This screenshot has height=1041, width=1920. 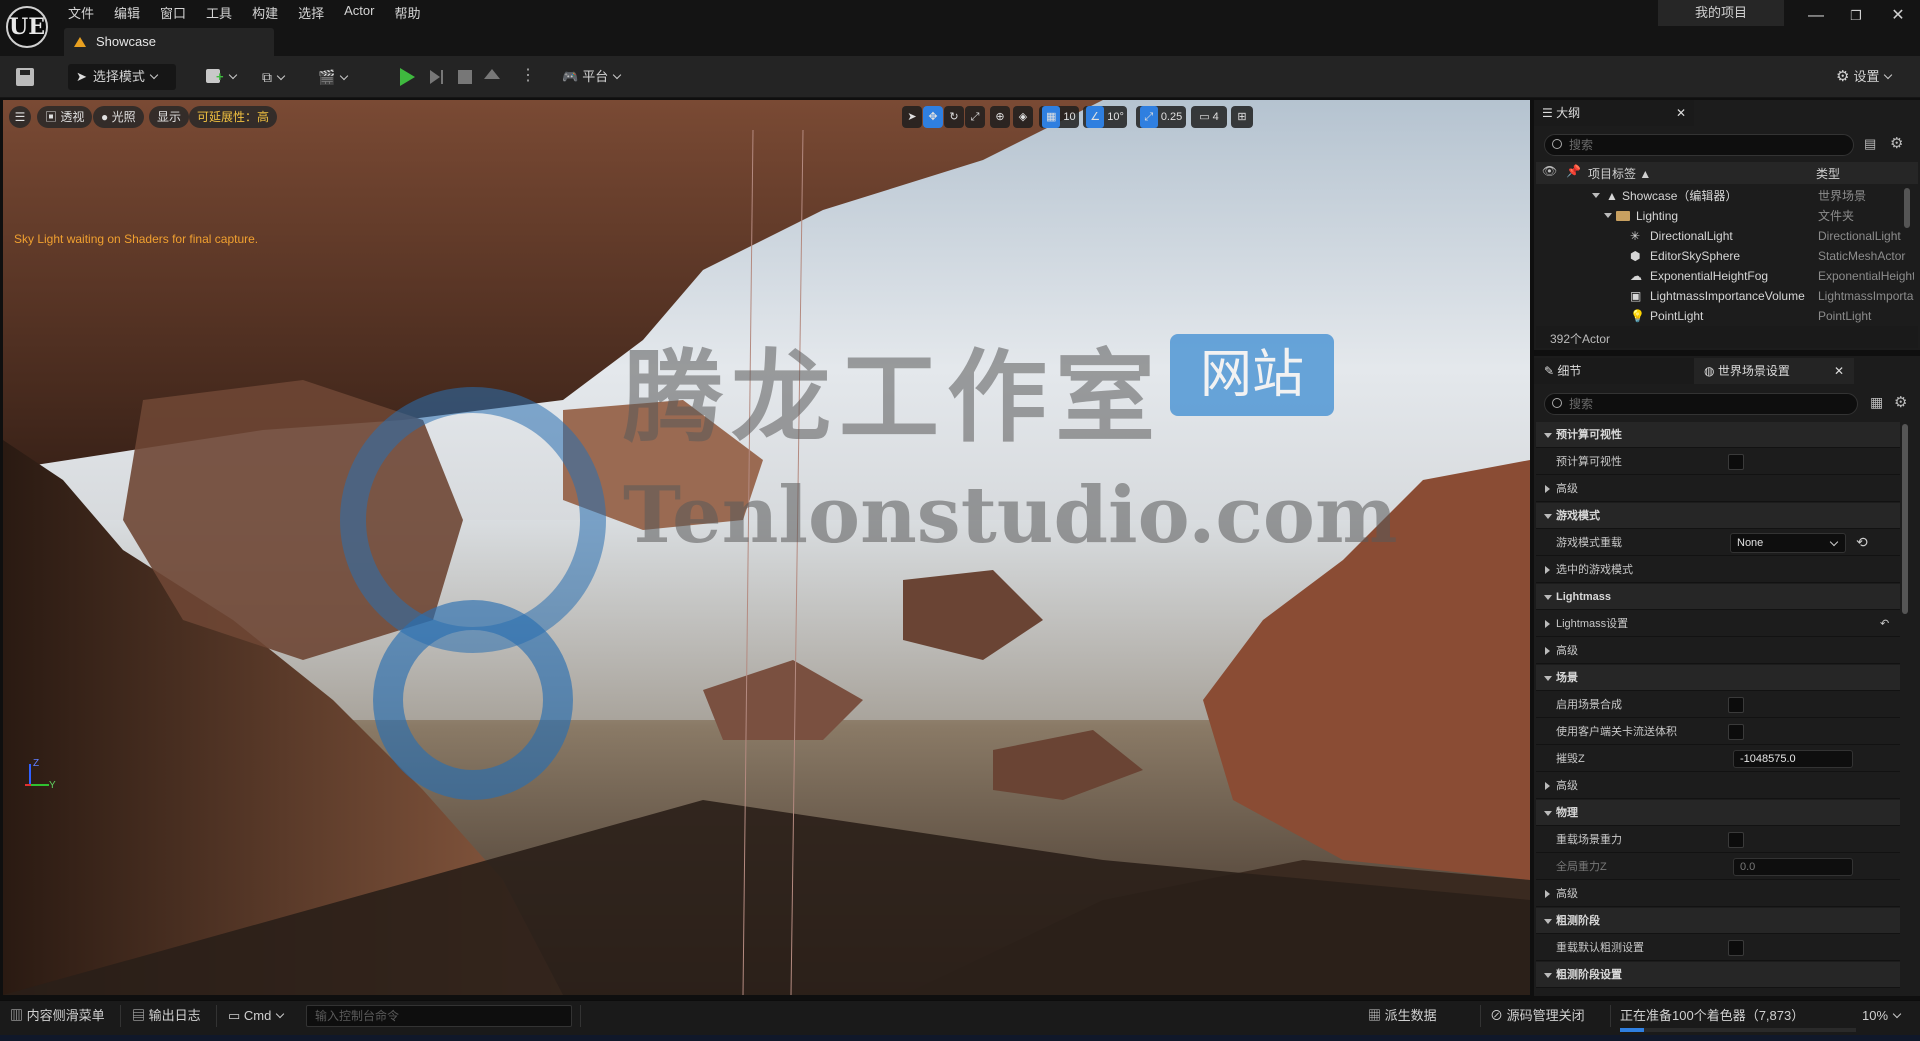 What do you see at coordinates (1537, 1016) in the screenshot?
I see `source-control-button: ⊘ 源码管理关闭` at bounding box center [1537, 1016].